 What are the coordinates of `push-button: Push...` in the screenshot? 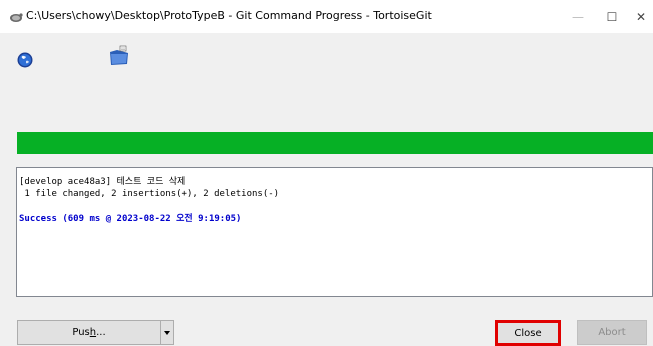 It's located at (89, 332).